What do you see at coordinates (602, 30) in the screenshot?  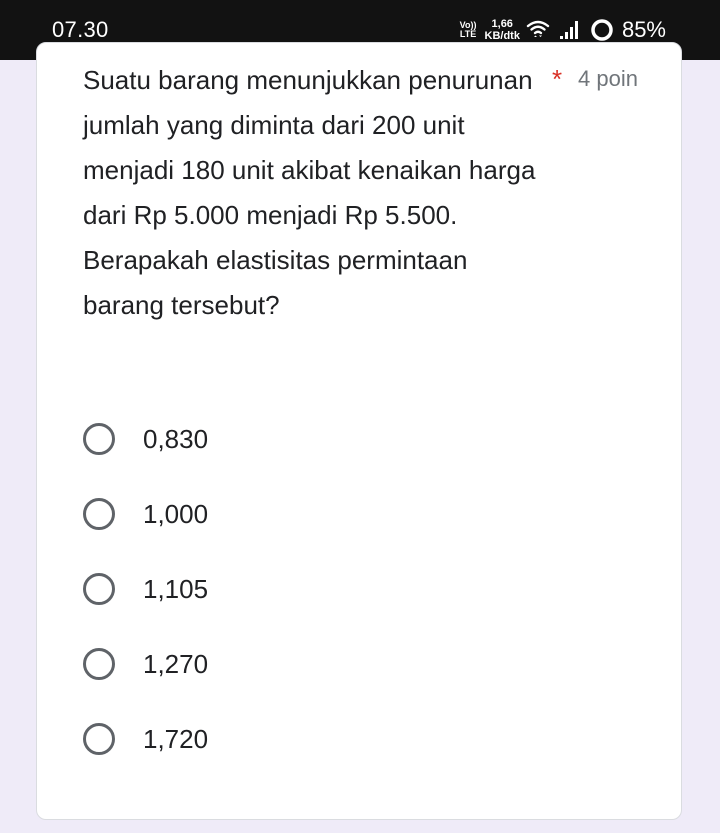 I see `battery-ring-icon` at bounding box center [602, 30].